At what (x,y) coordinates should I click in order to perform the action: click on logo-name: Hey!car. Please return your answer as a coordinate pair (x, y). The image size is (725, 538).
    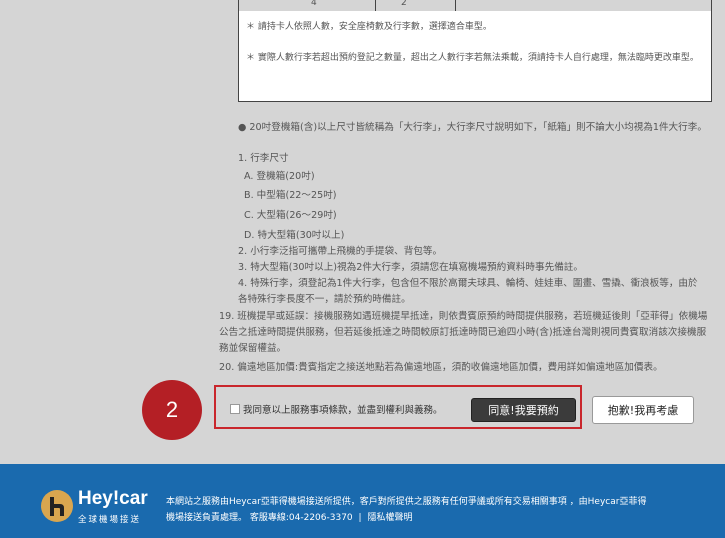
    Looking at the image, I should click on (113, 498).